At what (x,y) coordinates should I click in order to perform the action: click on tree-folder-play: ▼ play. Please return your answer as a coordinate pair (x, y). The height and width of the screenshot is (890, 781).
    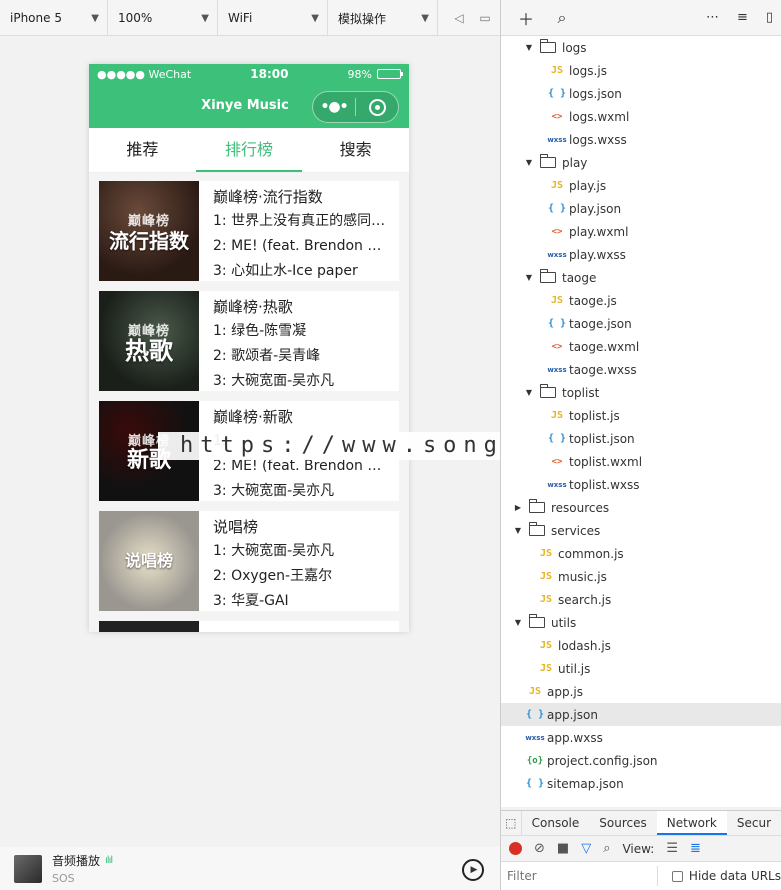
    Looking at the image, I should click on (641, 162).